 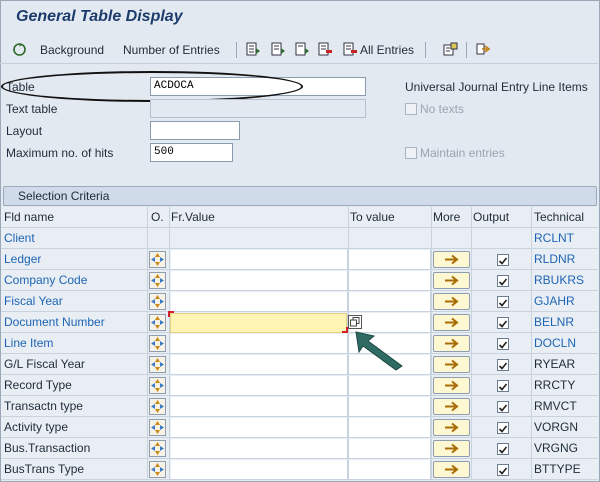 What do you see at coordinates (28, 343) in the screenshot?
I see `field-name: Line Item` at bounding box center [28, 343].